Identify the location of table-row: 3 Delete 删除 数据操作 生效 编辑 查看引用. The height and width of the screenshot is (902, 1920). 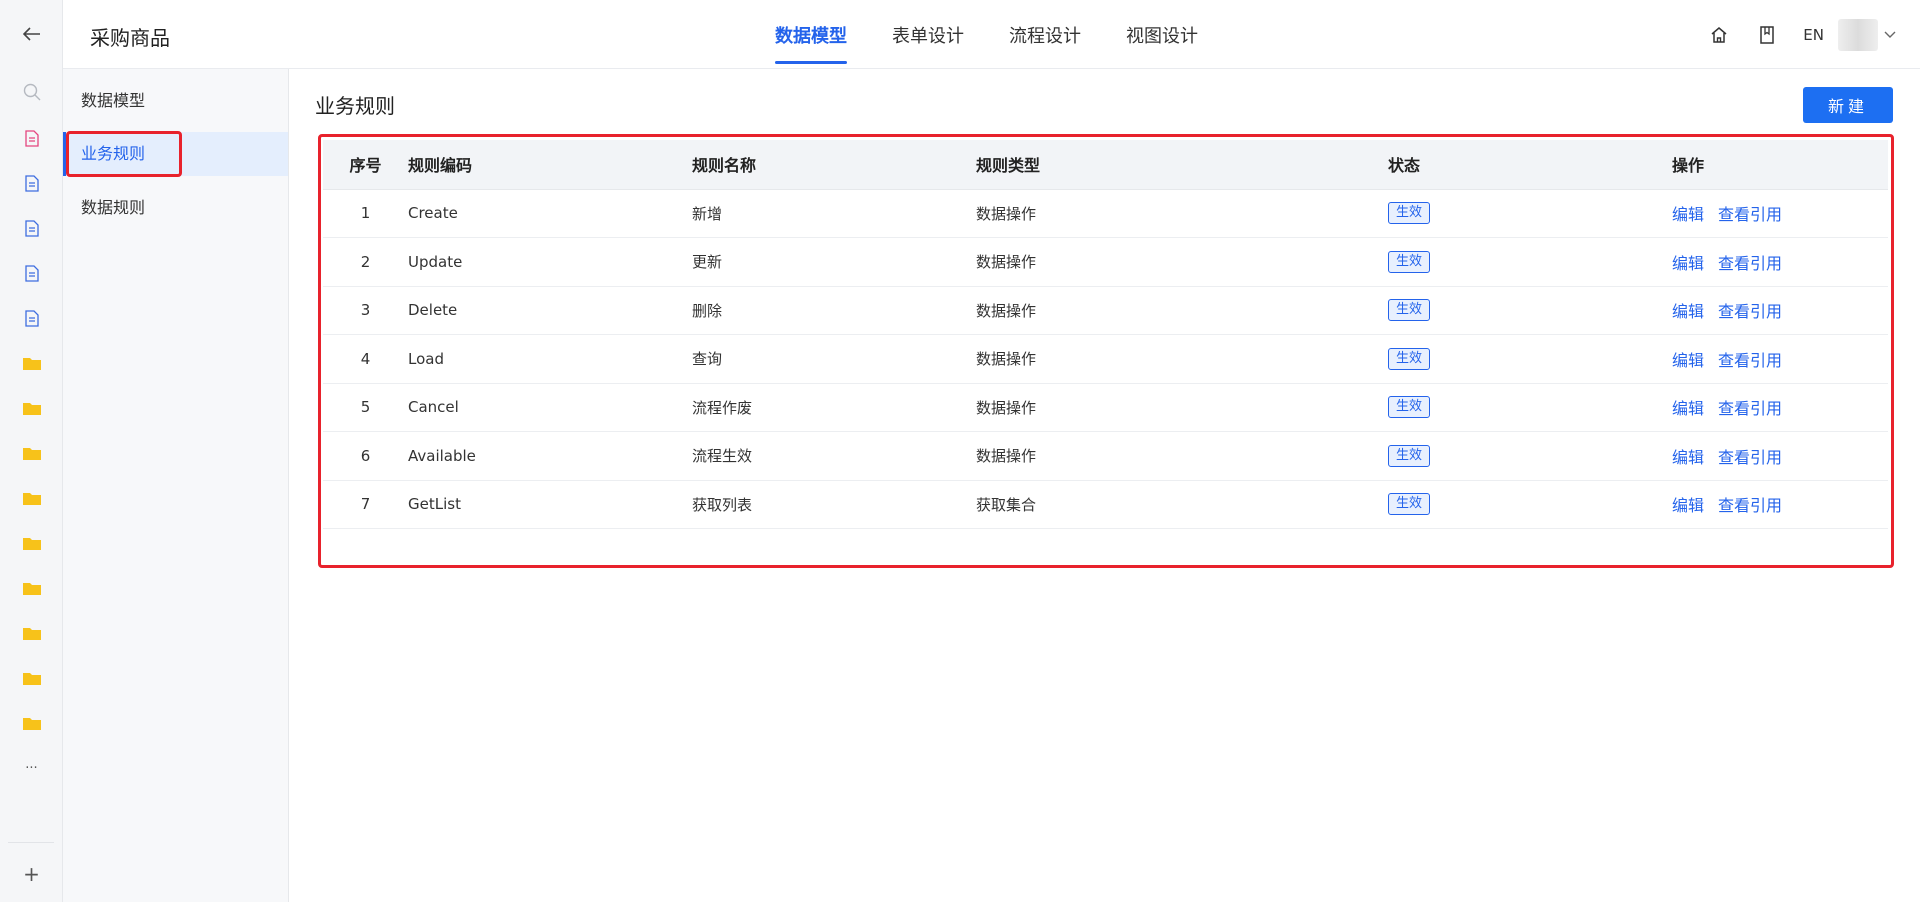
(1105, 310).